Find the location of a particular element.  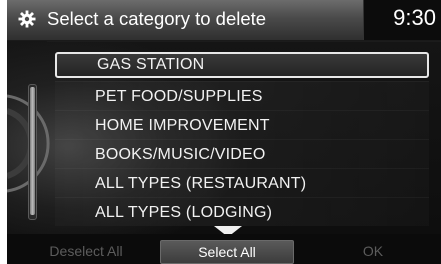

ok-button: OK is located at coordinates (373, 251).